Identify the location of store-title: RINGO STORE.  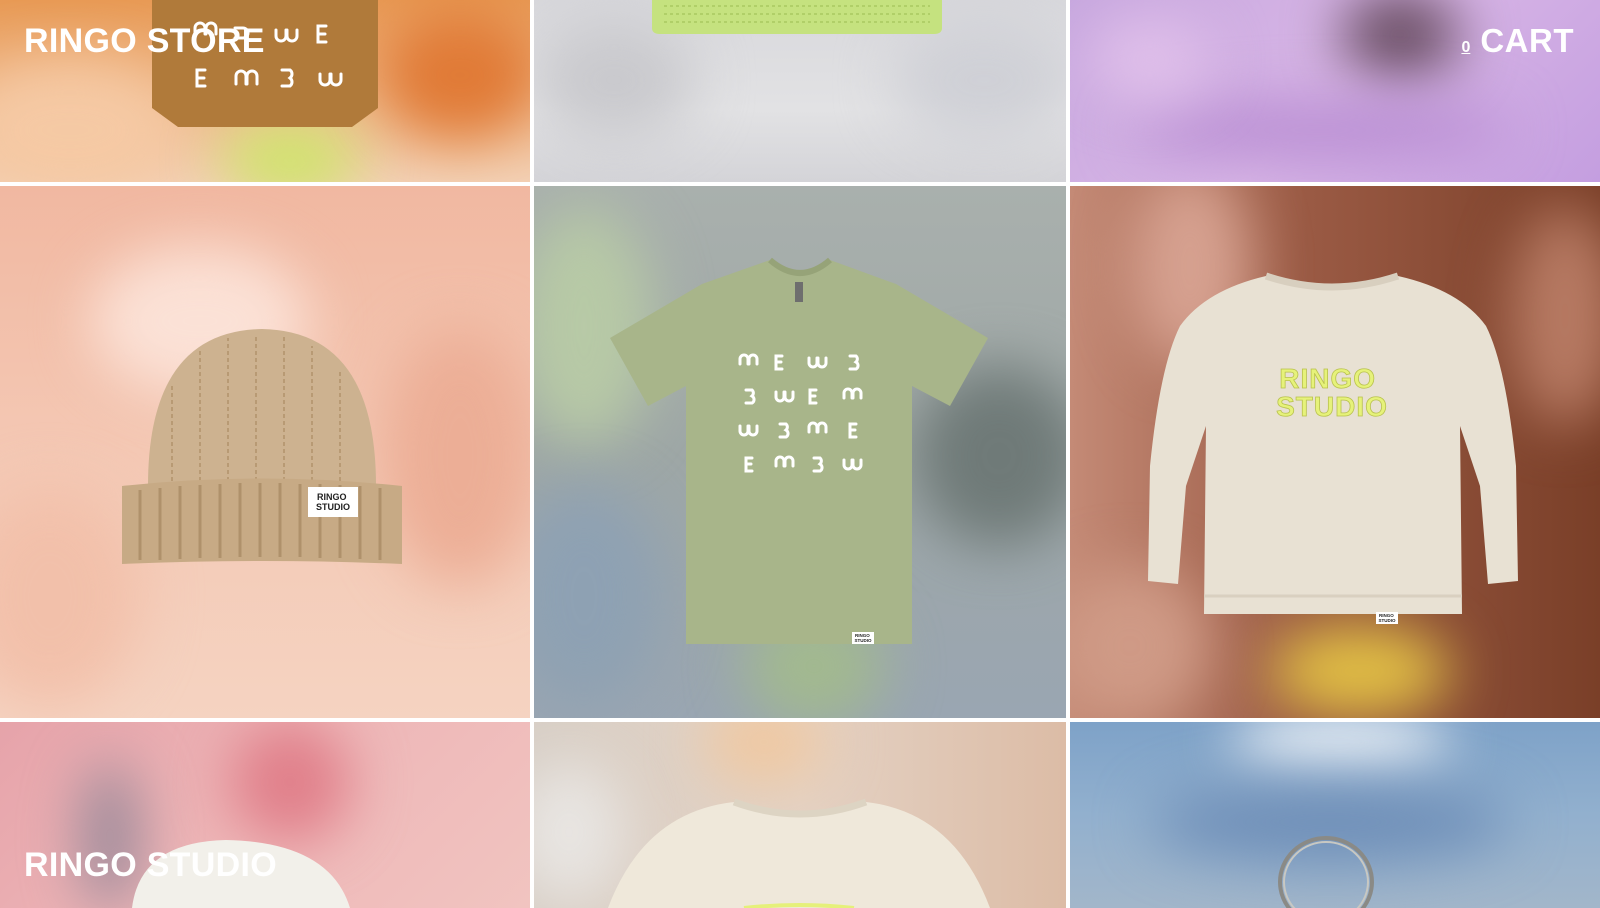
(144, 41).